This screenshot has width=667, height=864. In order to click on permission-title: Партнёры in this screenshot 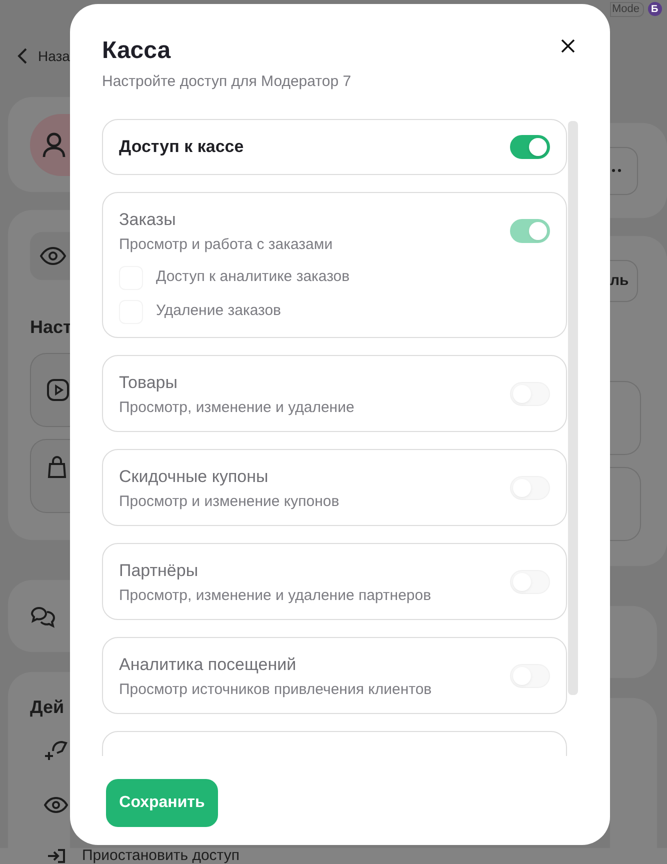, I will do `click(159, 571)`.